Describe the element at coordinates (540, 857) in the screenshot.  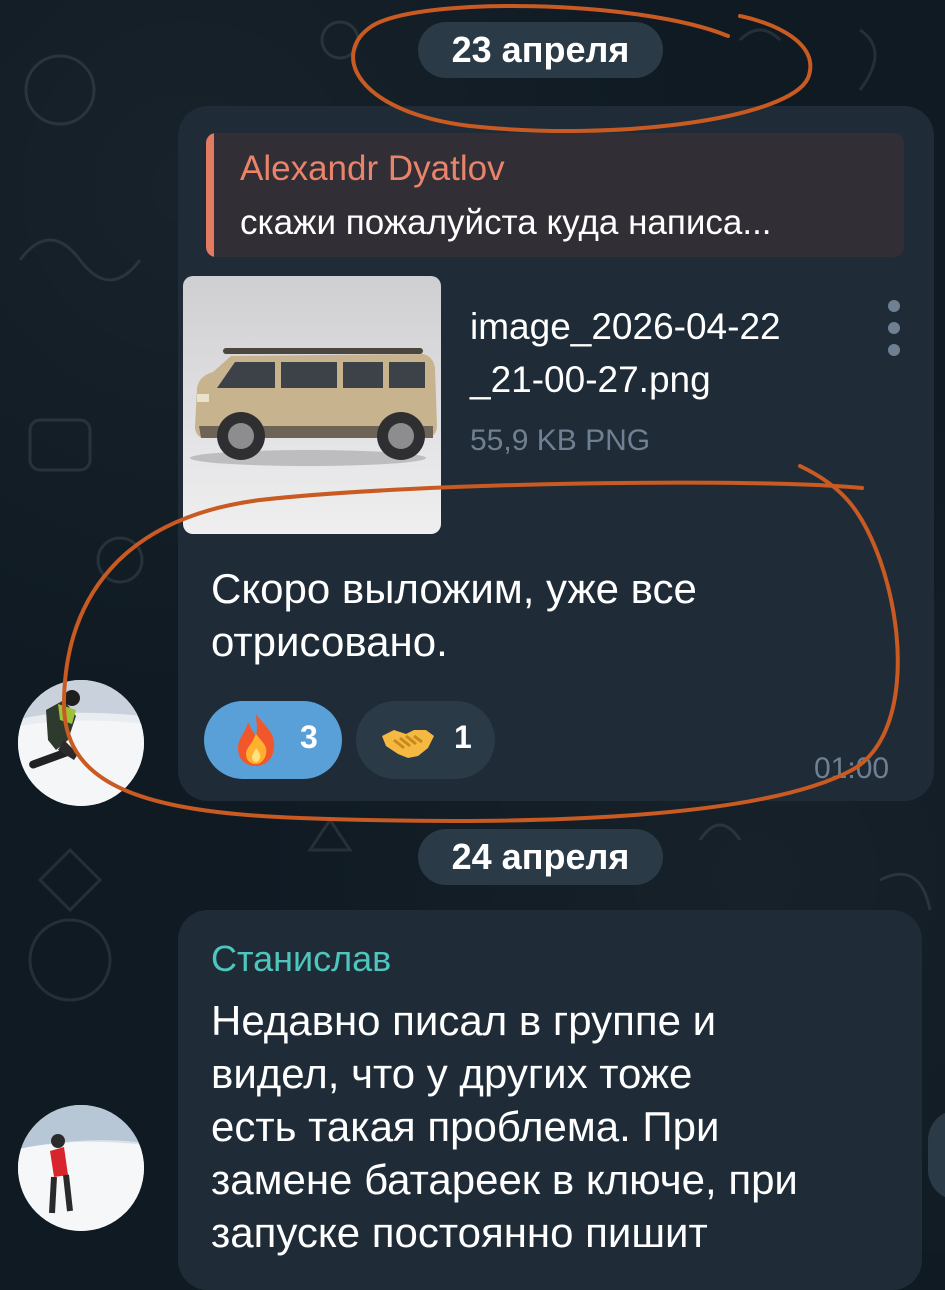
I see `date-separator: 24 апреля` at that location.